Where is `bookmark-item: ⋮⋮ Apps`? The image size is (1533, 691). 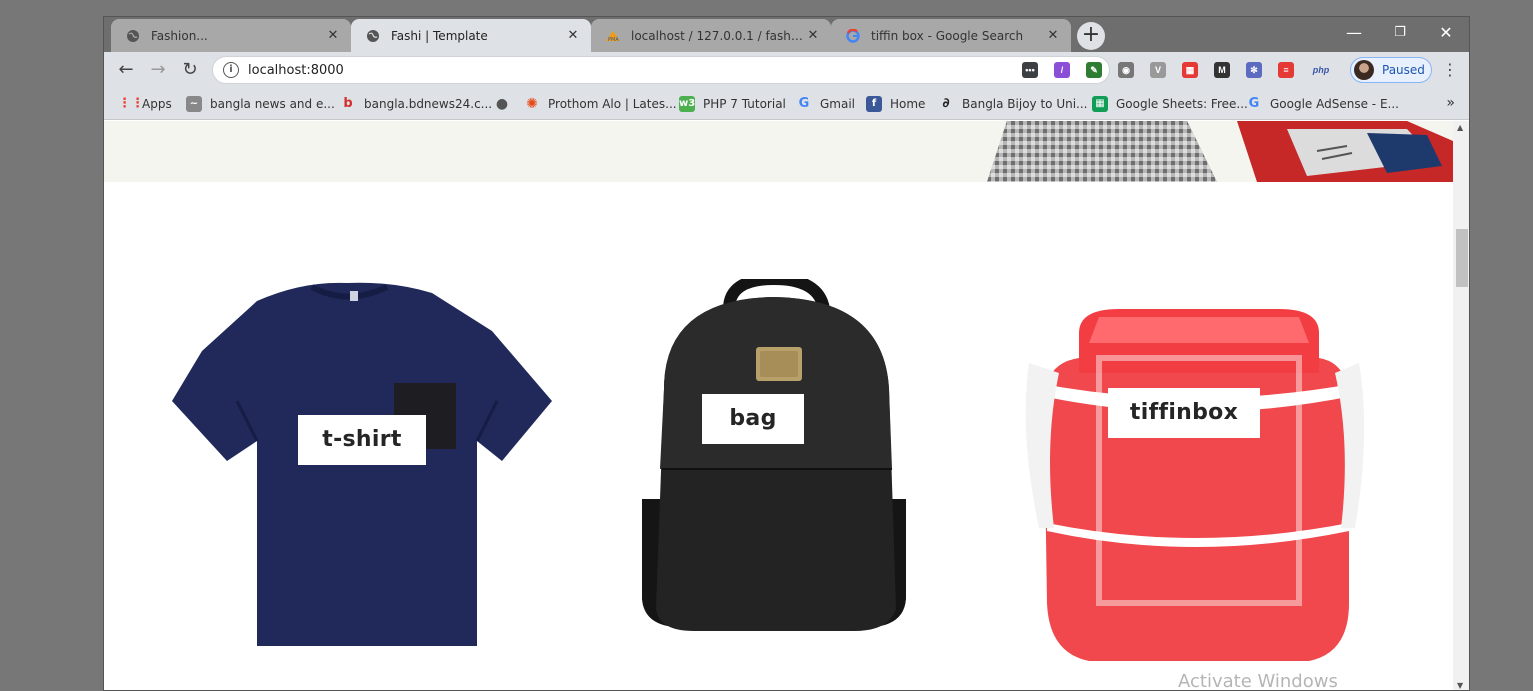
bookmark-item: ⋮⋮ Apps is located at coordinates (145, 104).